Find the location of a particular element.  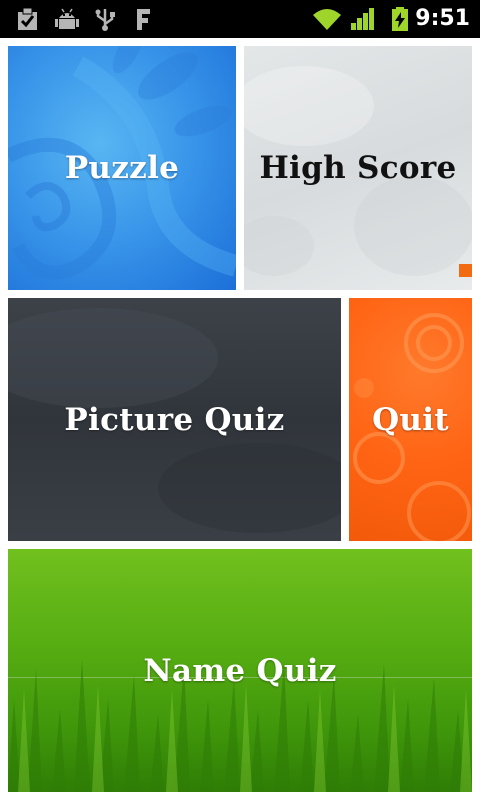

high-score-button: High Score is located at coordinates (358, 168).